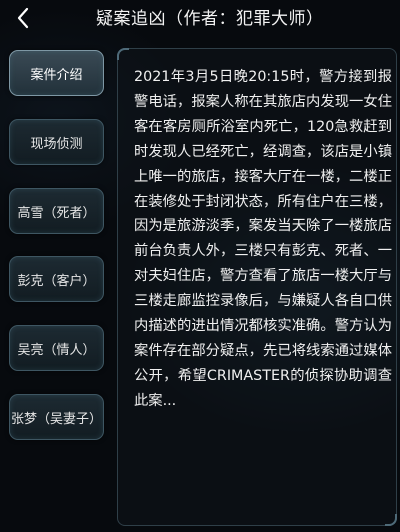  I want to click on chevron-left-icon, so click(23, 20).